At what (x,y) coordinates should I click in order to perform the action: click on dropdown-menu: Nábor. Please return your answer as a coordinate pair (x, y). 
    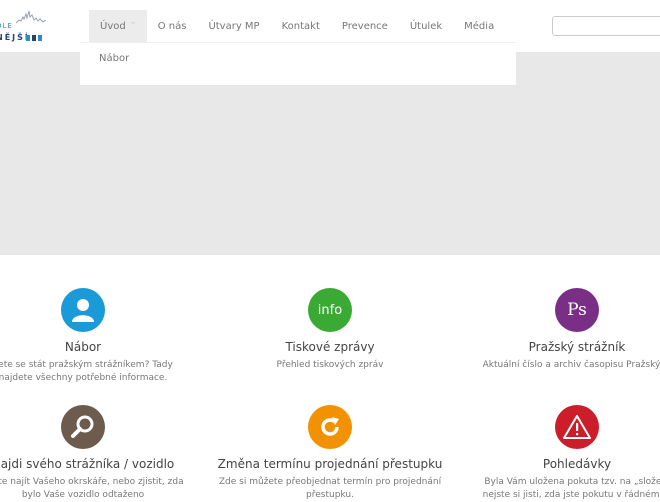
    Looking at the image, I should click on (298, 63).